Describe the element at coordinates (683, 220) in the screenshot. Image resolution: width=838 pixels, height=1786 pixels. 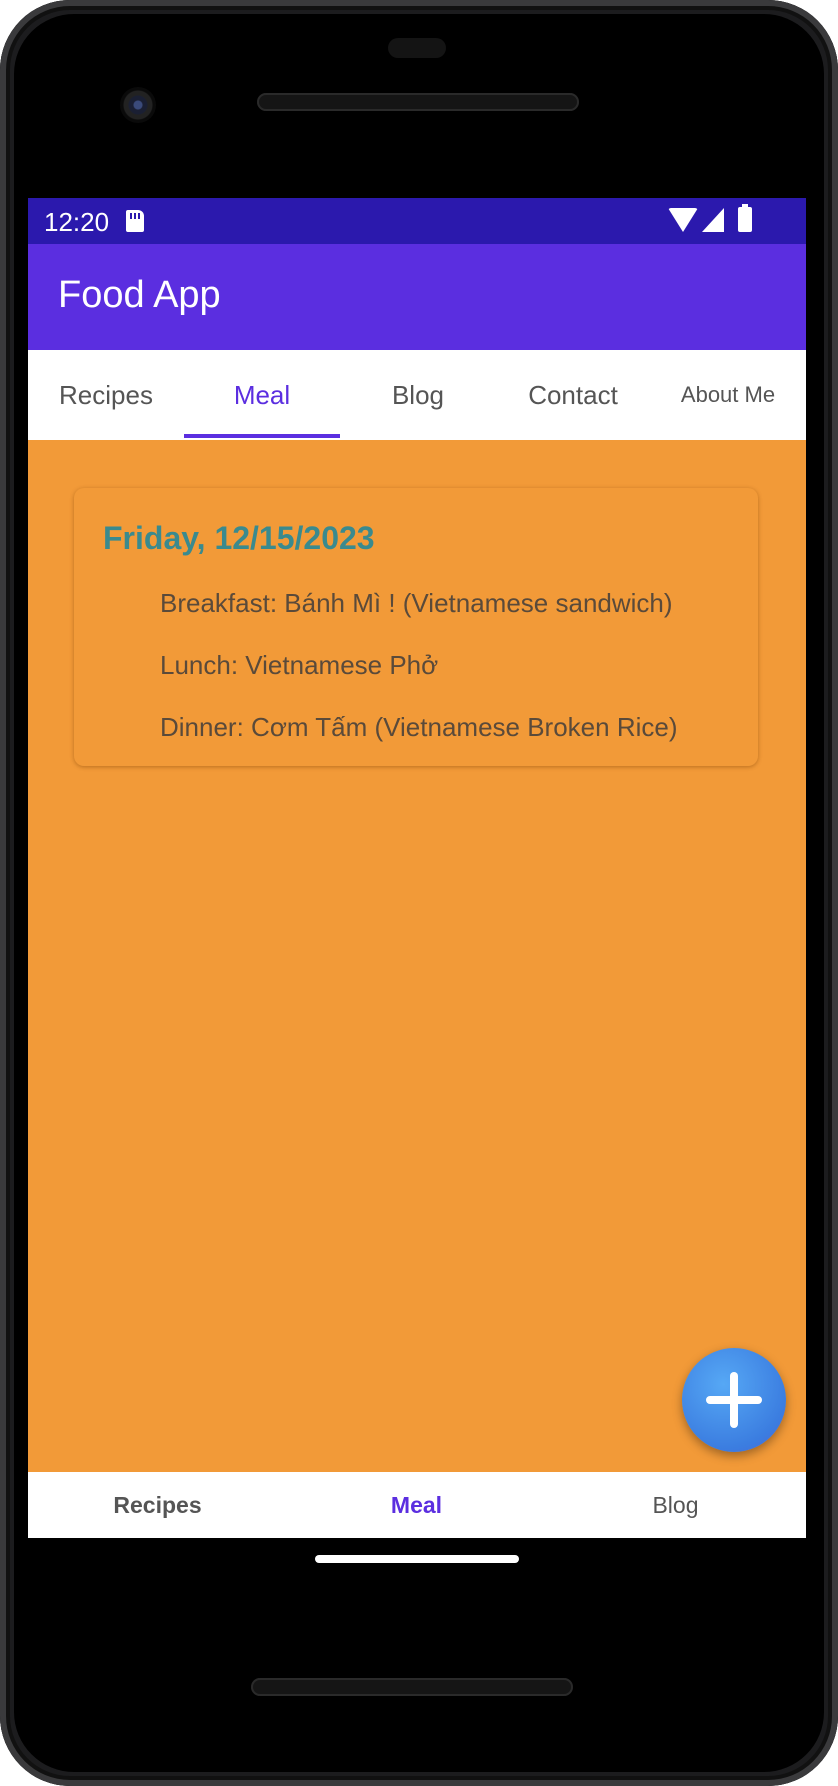
I see `wifi-icon` at that location.